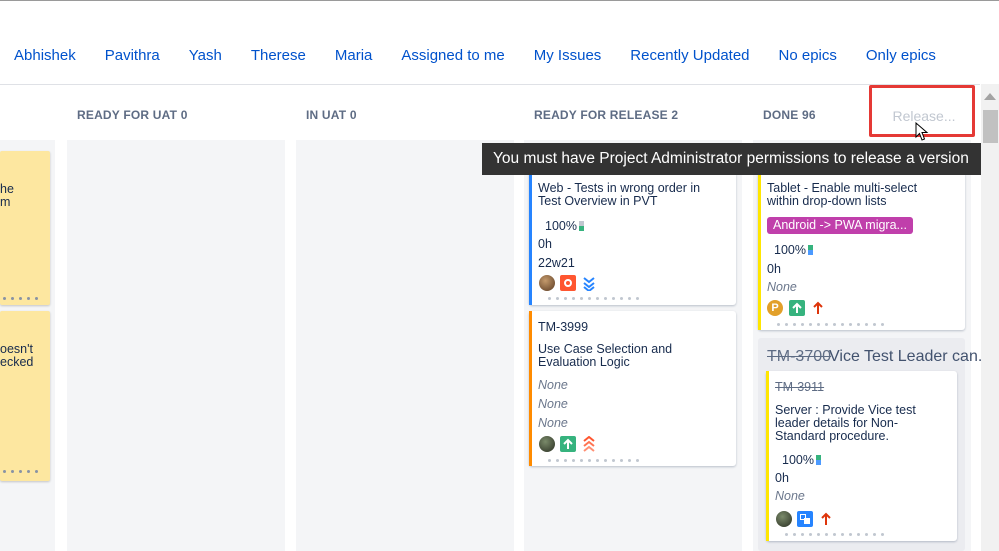  What do you see at coordinates (598, 201) in the screenshot?
I see `card-summary: Test Overview in PVT` at bounding box center [598, 201].